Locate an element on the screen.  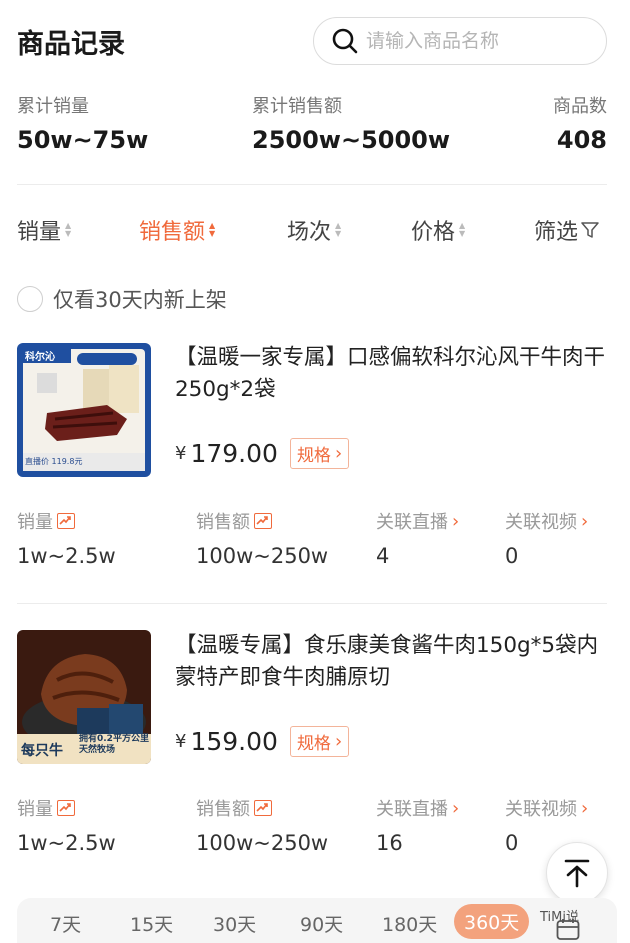
sort-price: 价格 ▲ ▼ is located at coordinates (438, 230).